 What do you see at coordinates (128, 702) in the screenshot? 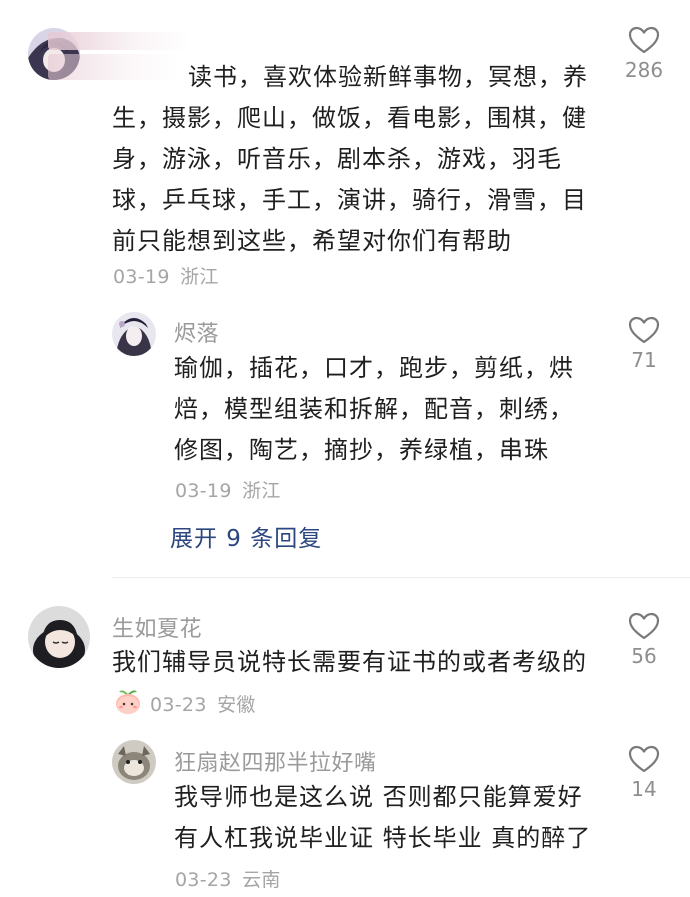
I see `peach-emoji-icon` at bounding box center [128, 702].